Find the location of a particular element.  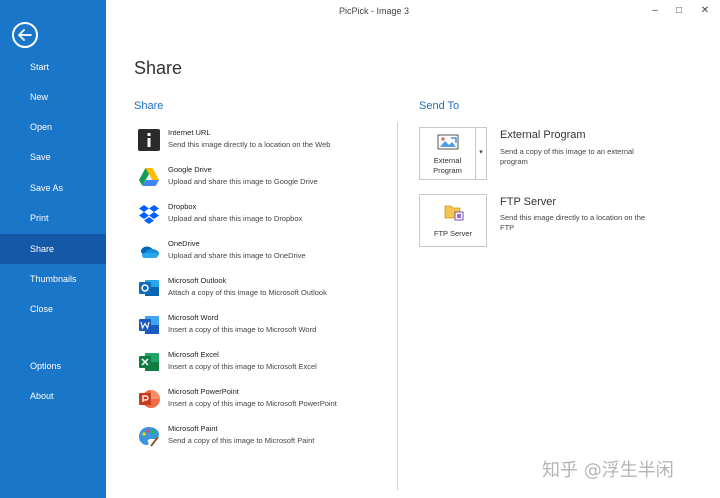

back-button is located at coordinates (25, 35).